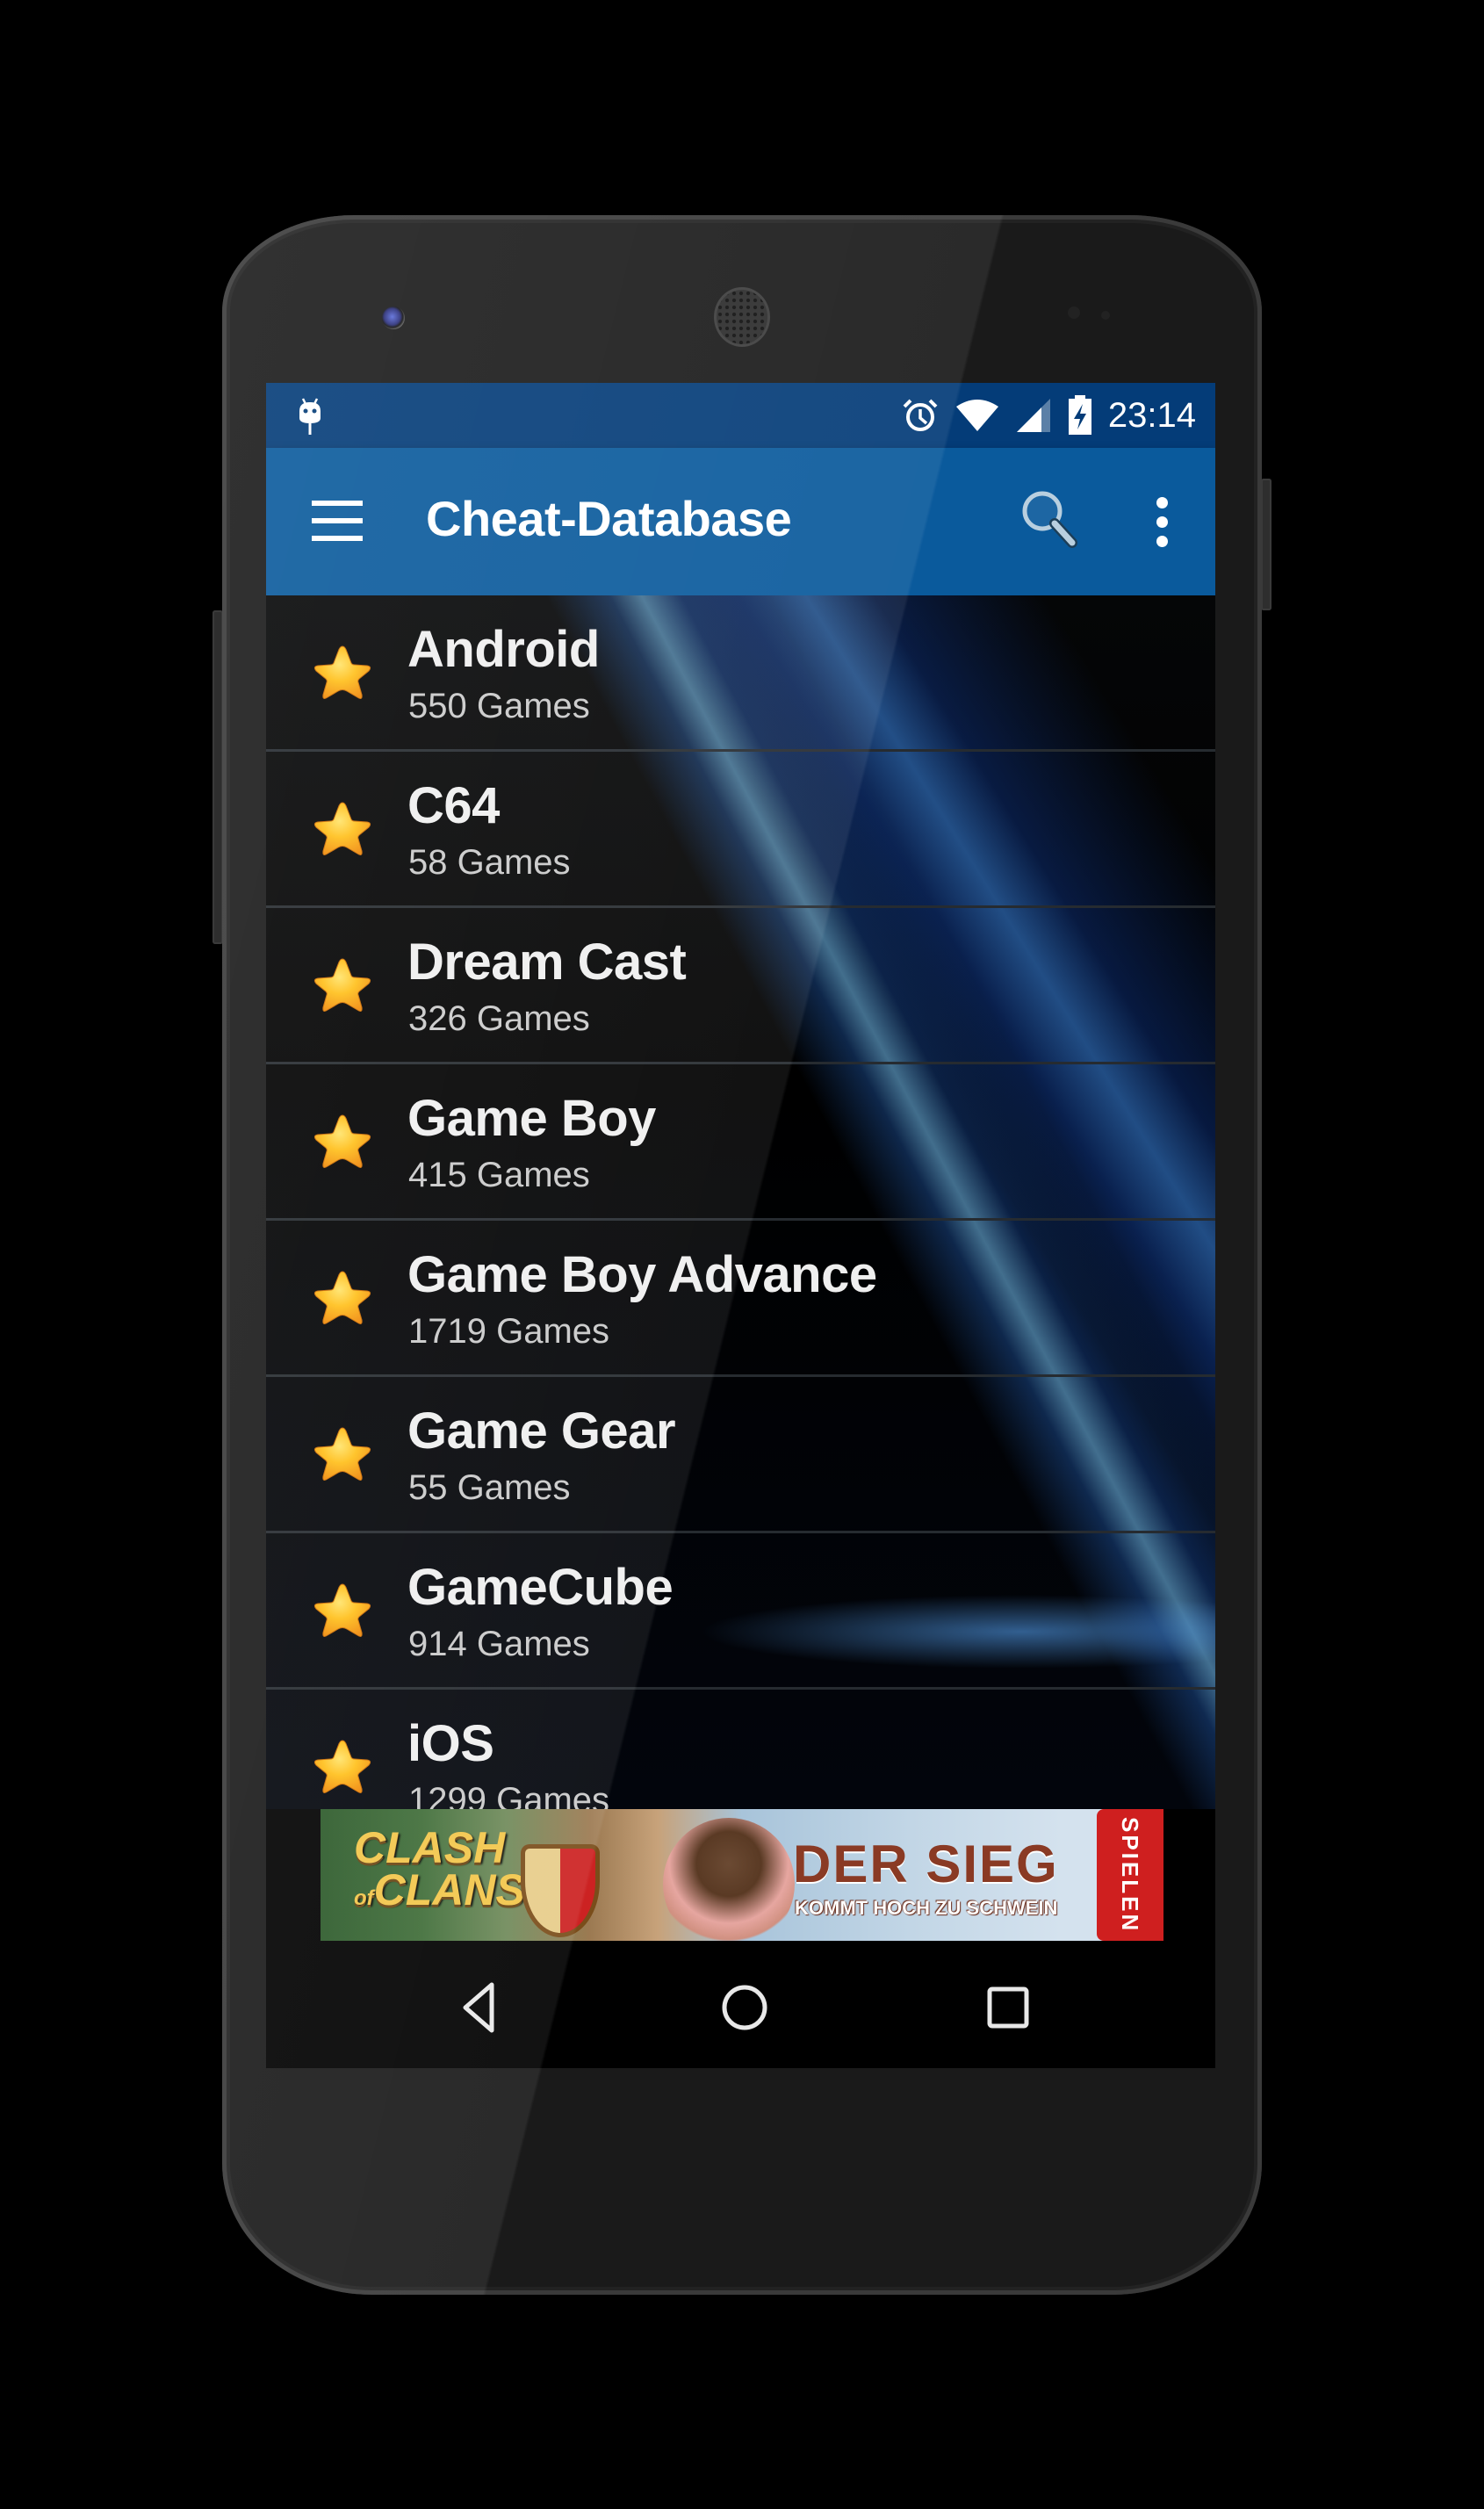 The height and width of the screenshot is (2509, 1484). I want to click on list-item-dream-cast: Dream Cast 326 Games, so click(740, 986).